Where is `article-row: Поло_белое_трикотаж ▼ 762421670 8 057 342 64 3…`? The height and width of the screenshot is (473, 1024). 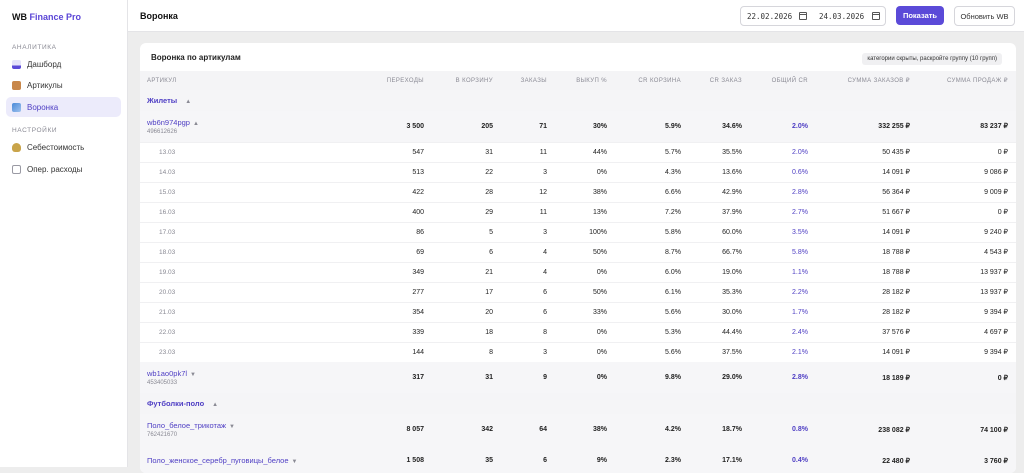 article-row: Поло_белое_трикотаж ▼ 762421670 8 057 342 64 3… is located at coordinates (578, 429).